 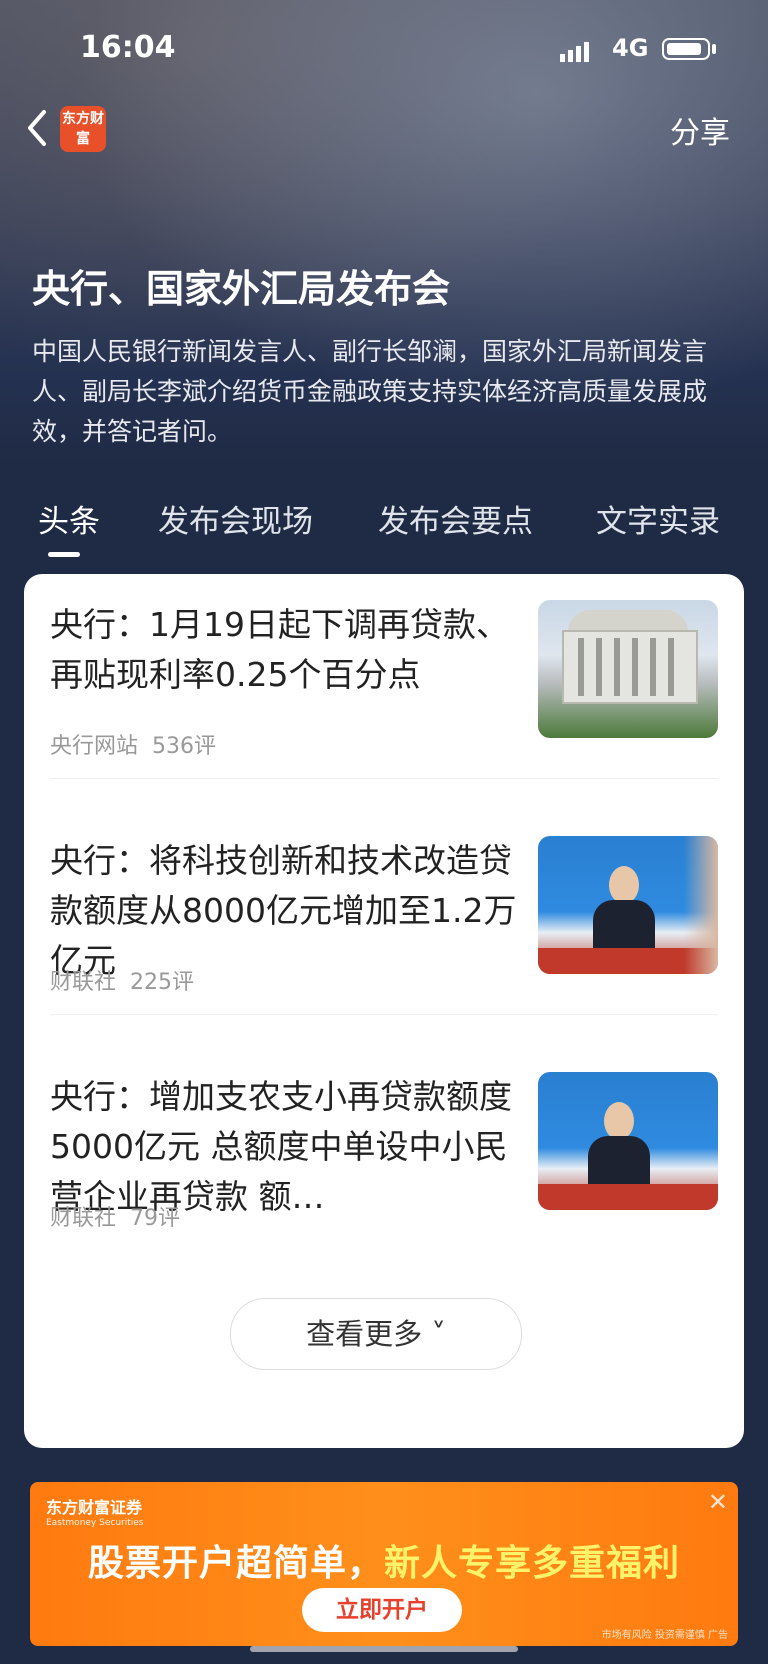 What do you see at coordinates (686, 49) in the screenshot?
I see `battery-icon` at bounding box center [686, 49].